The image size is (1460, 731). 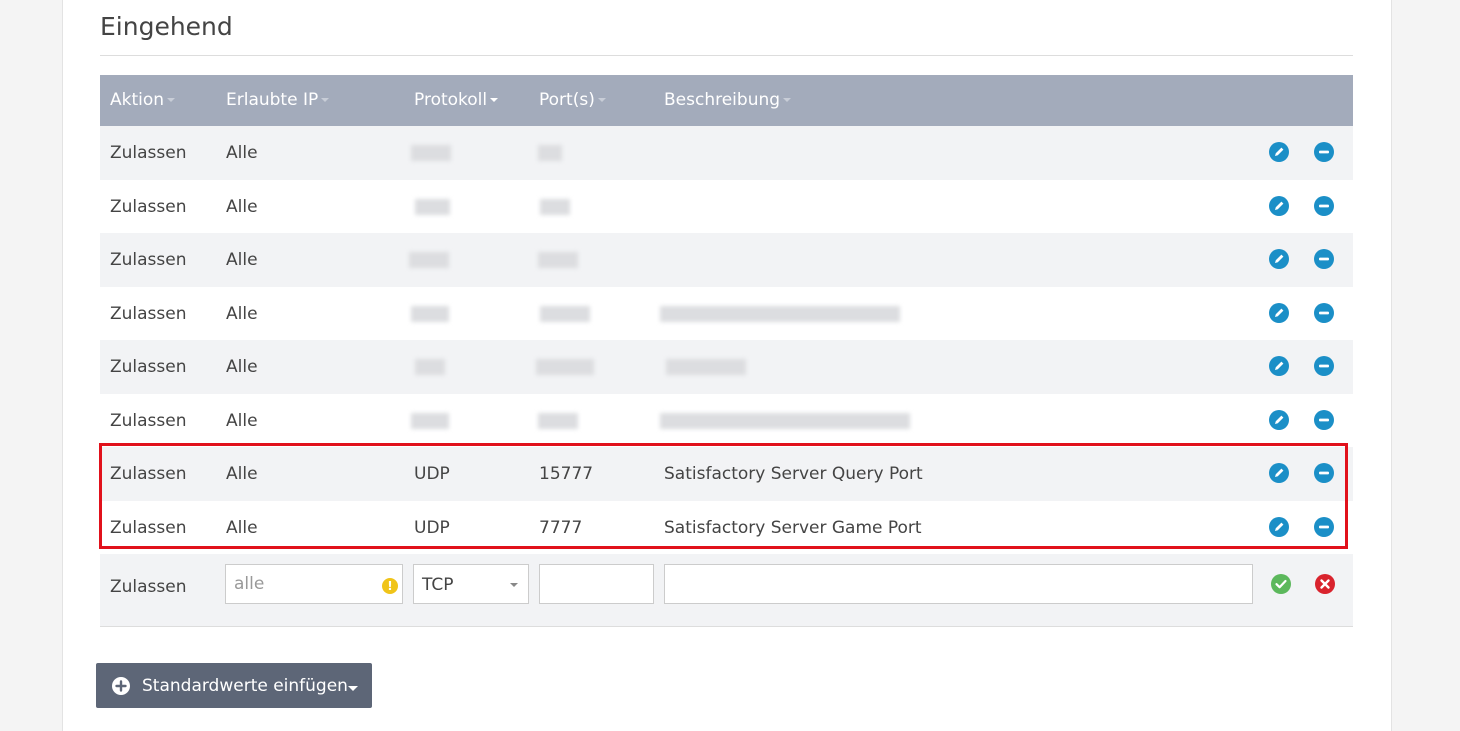 What do you see at coordinates (1281, 584) in the screenshot?
I see `confirm-icon` at bounding box center [1281, 584].